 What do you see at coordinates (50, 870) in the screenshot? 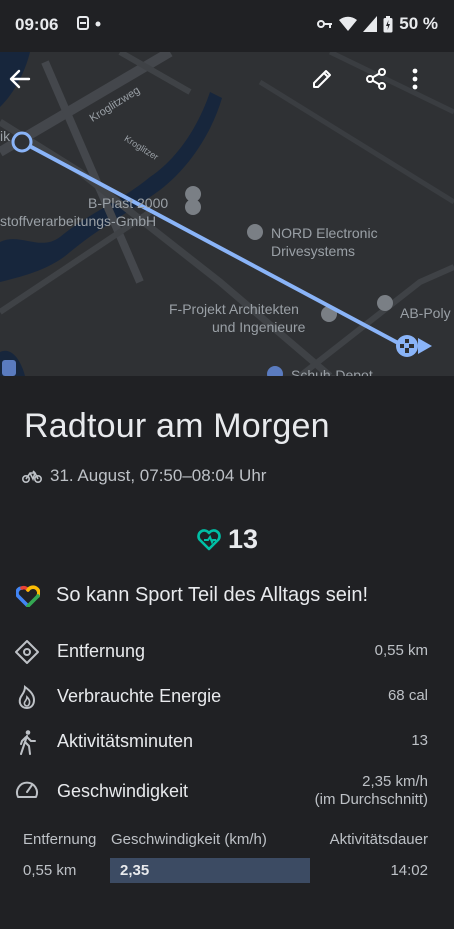
I see `segment-distance: 0,55 km` at bounding box center [50, 870].